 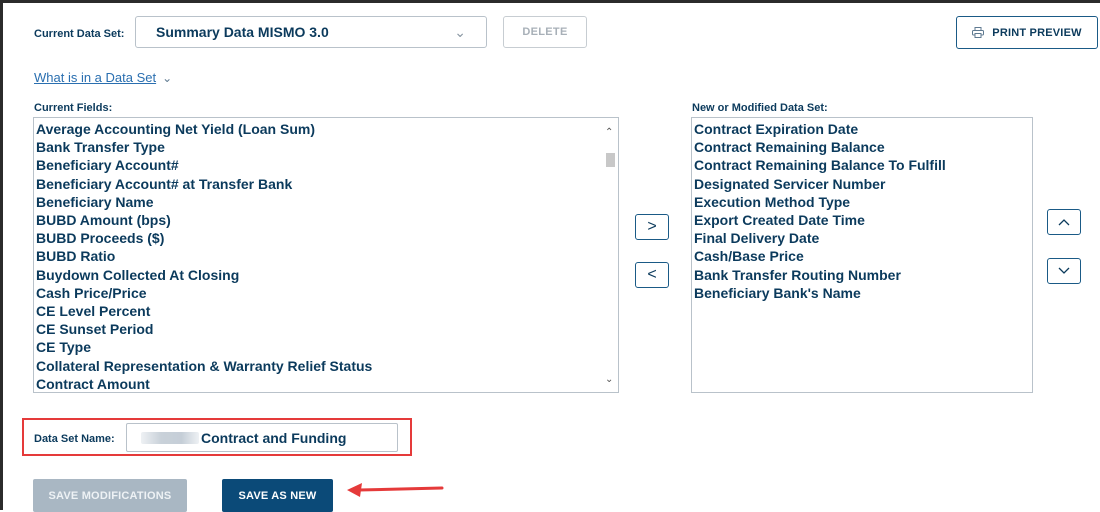 I want to click on list-item: BUBD Ratio, so click(x=327, y=256).